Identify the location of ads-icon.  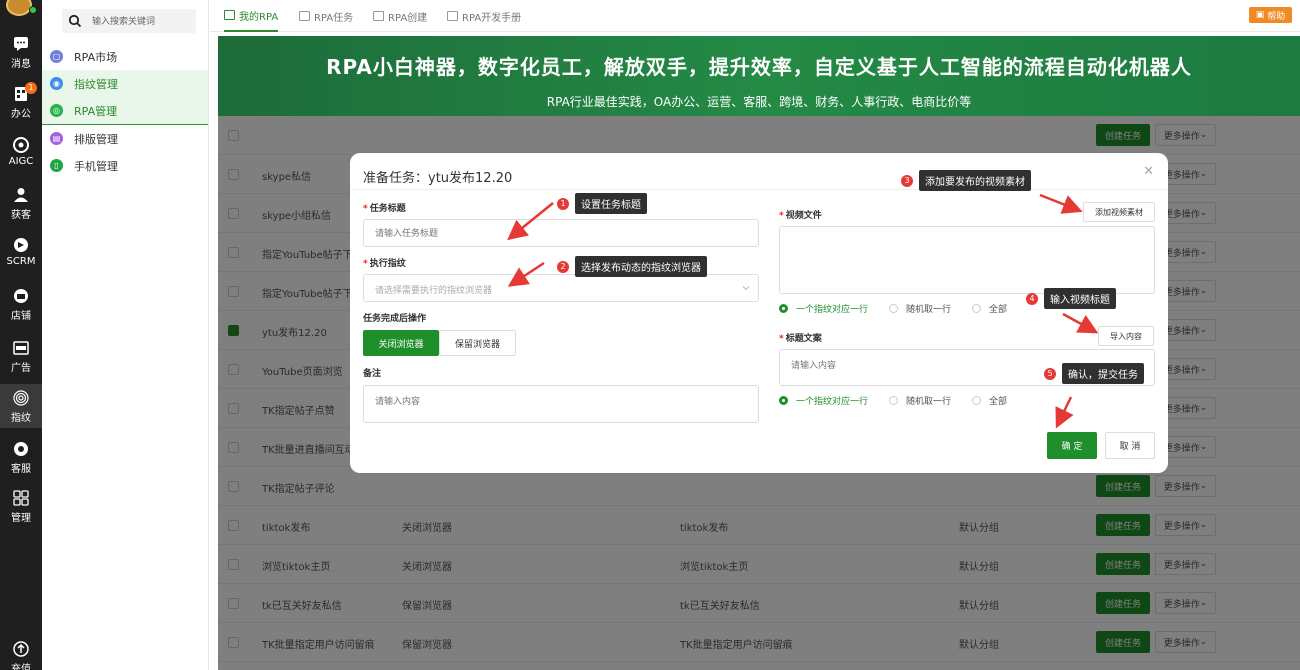
(21, 348).